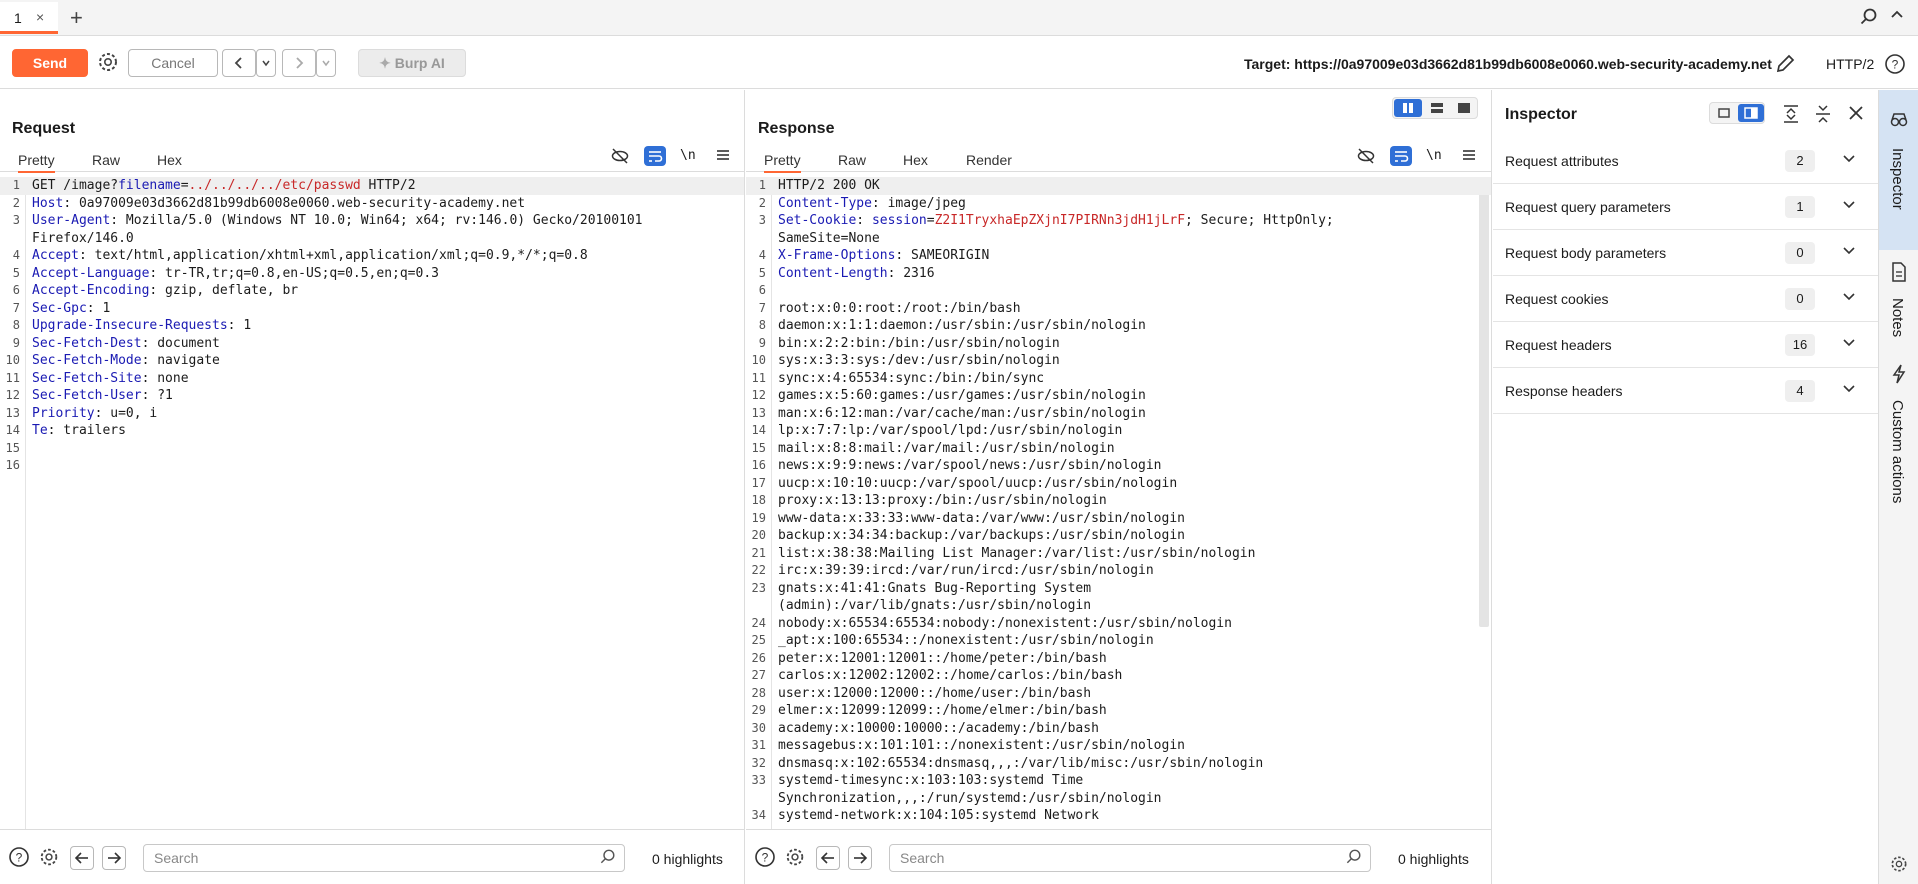 The width and height of the screenshot is (1918, 884). What do you see at coordinates (16, 325) in the screenshot?
I see `line-number: 8` at bounding box center [16, 325].